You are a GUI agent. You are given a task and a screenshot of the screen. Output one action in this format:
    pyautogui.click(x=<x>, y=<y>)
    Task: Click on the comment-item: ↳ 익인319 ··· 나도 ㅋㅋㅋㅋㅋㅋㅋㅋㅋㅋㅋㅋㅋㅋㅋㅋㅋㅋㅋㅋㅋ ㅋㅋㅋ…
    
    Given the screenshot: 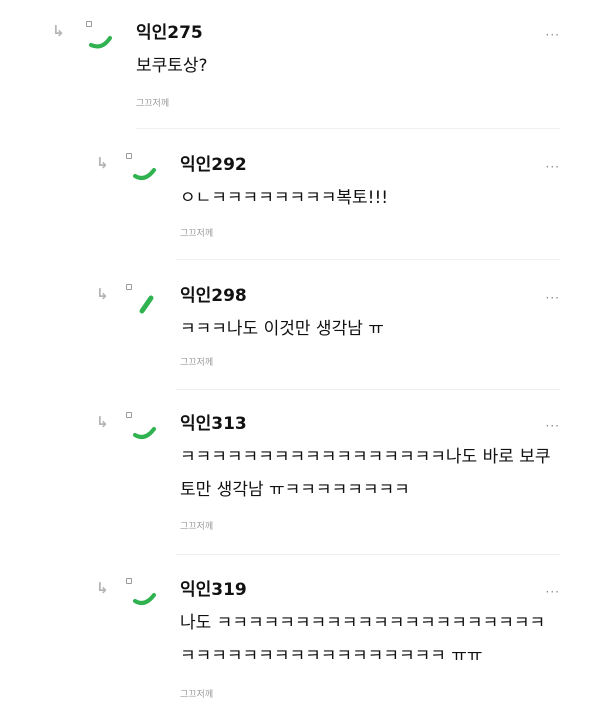 What is the action you would take?
    pyautogui.click(x=328, y=640)
    